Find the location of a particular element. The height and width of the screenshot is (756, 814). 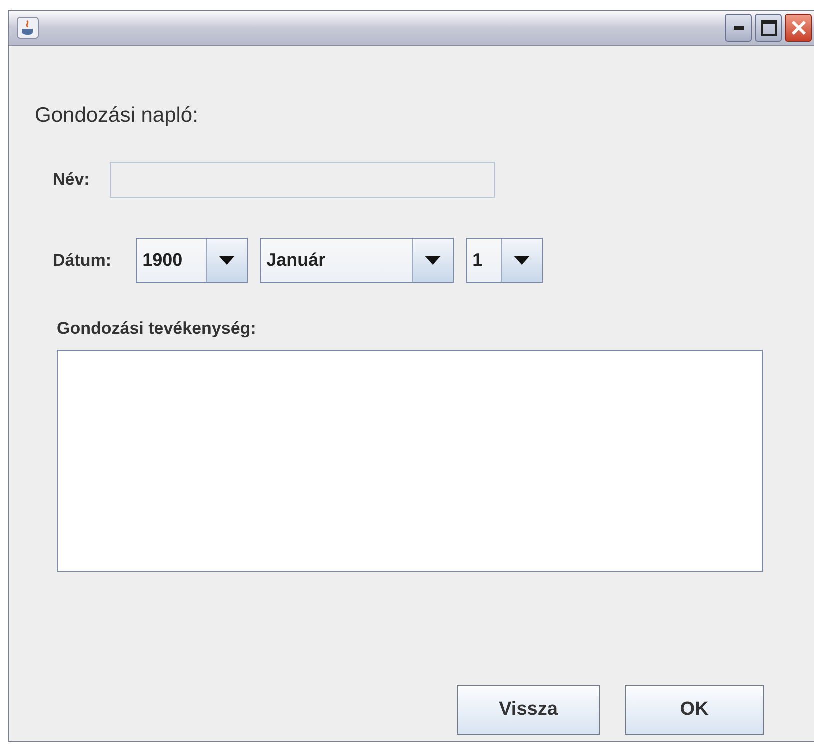

minimize-icon is located at coordinates (739, 28).